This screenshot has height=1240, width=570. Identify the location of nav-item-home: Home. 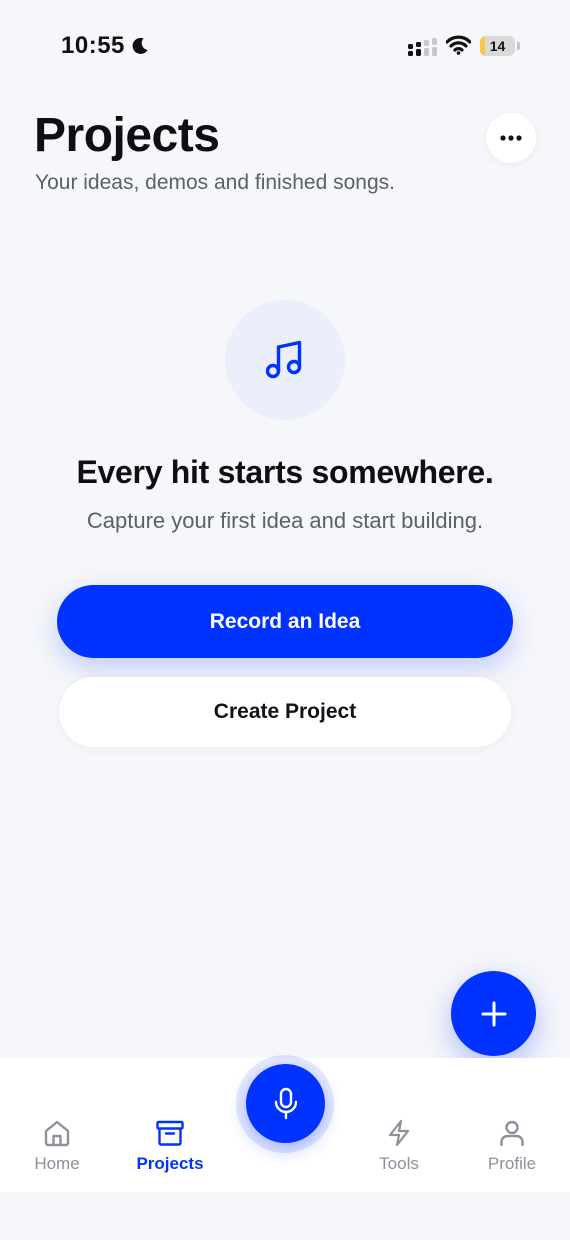
(57, 1149).